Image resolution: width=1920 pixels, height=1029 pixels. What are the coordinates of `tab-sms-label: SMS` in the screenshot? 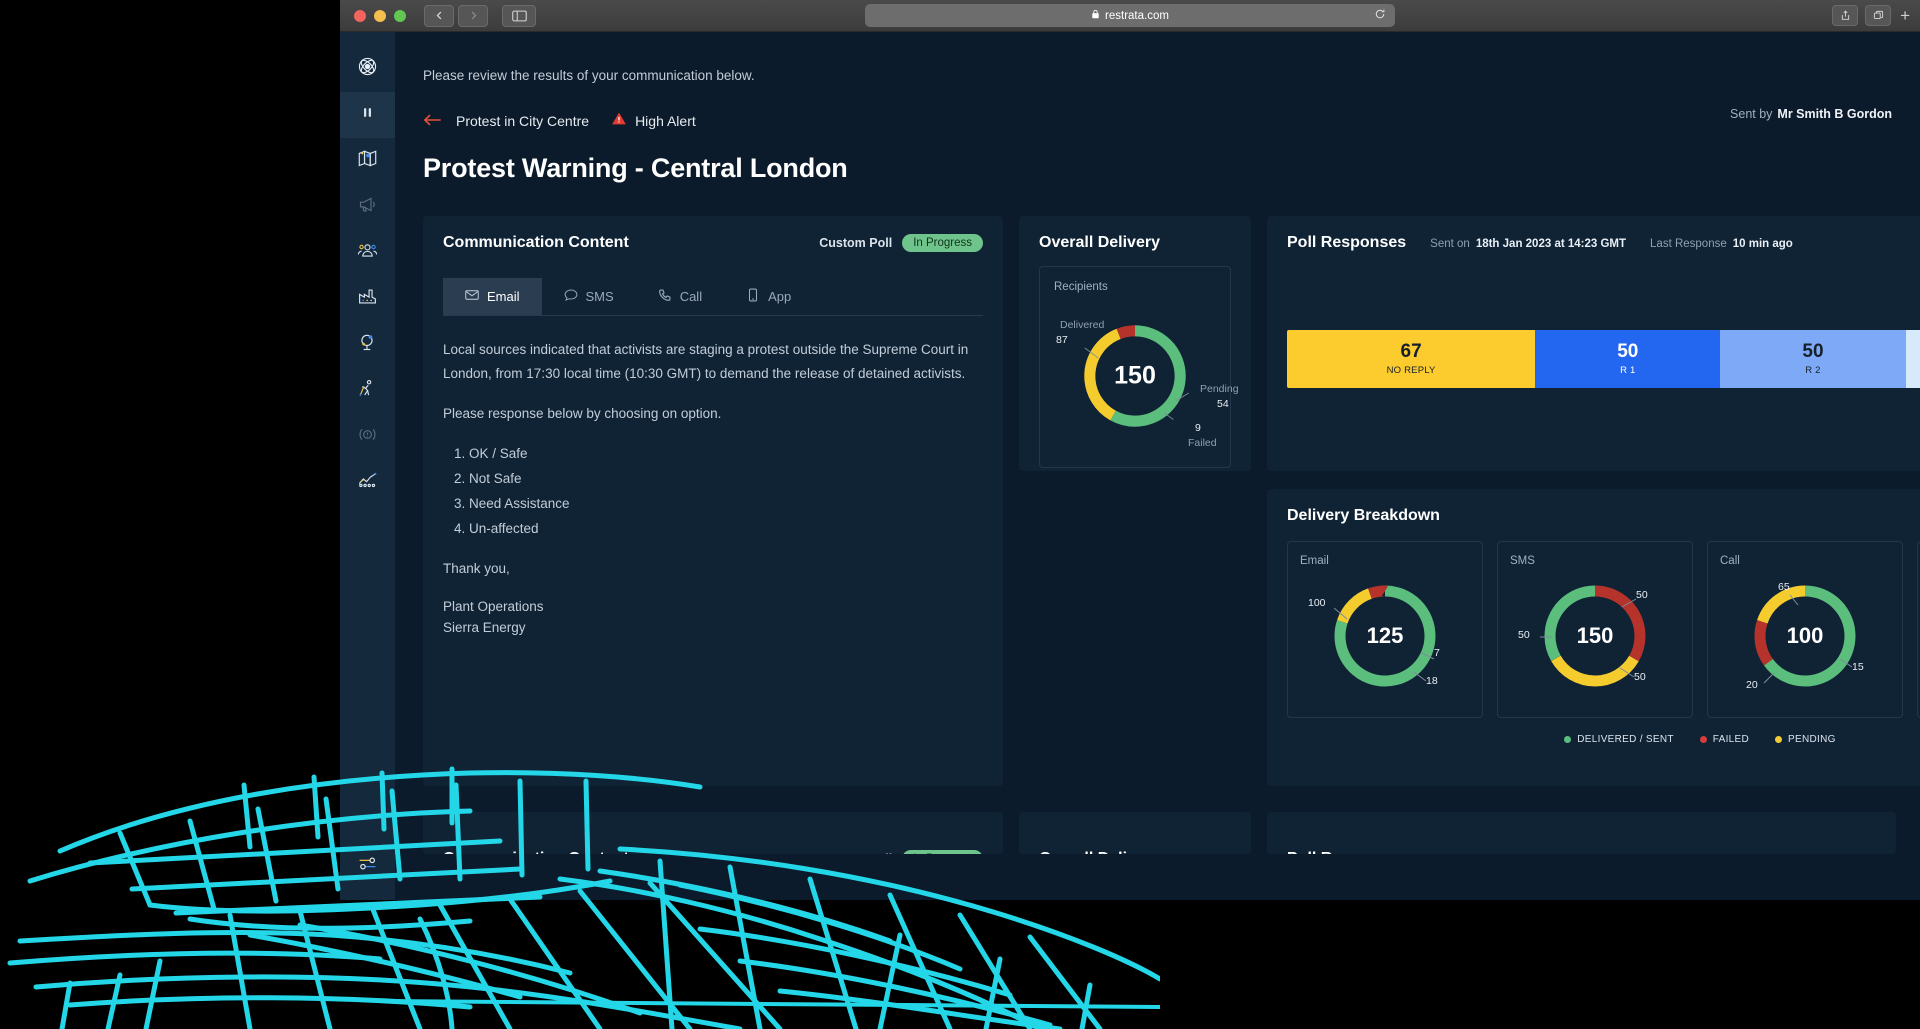 It's located at (599, 296).